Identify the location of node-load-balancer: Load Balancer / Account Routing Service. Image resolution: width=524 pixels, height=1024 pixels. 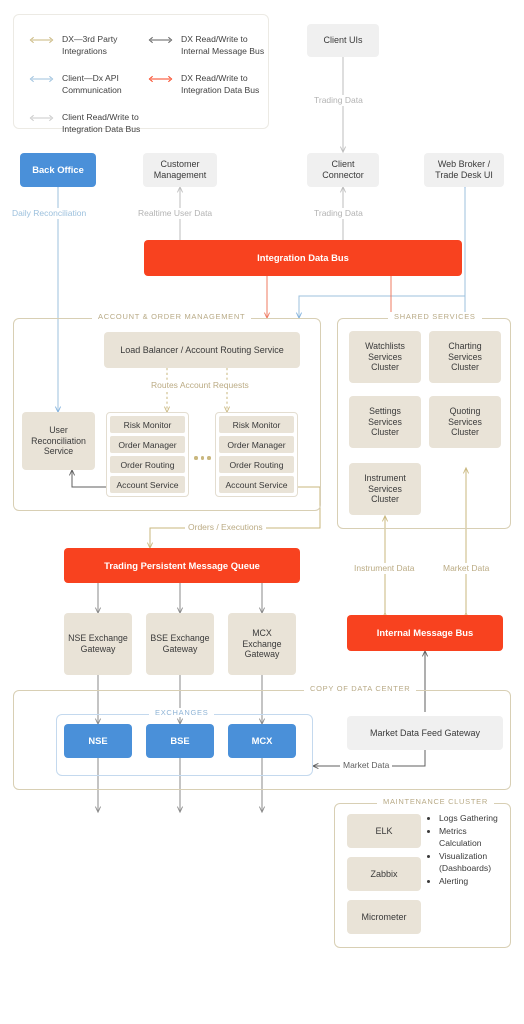
(202, 350).